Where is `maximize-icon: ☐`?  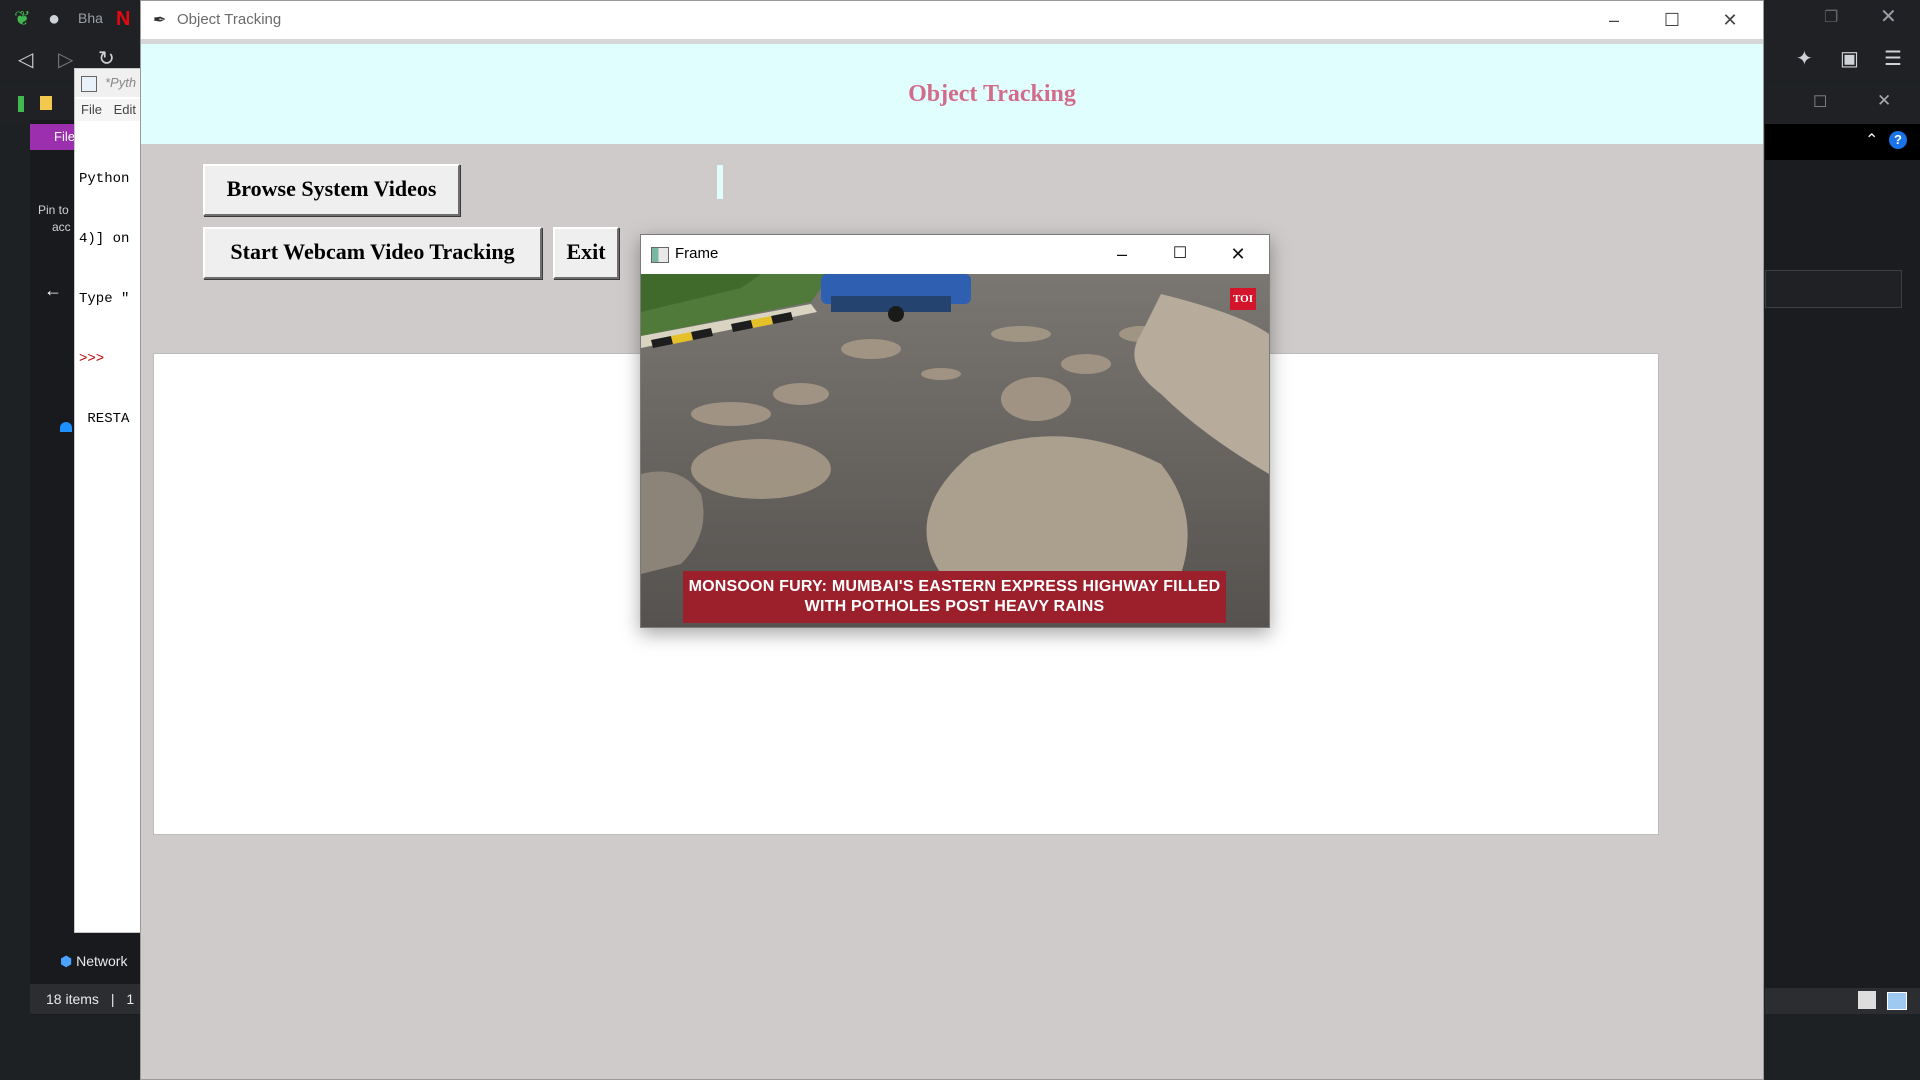
maximize-icon: ☐ is located at coordinates (1820, 102).